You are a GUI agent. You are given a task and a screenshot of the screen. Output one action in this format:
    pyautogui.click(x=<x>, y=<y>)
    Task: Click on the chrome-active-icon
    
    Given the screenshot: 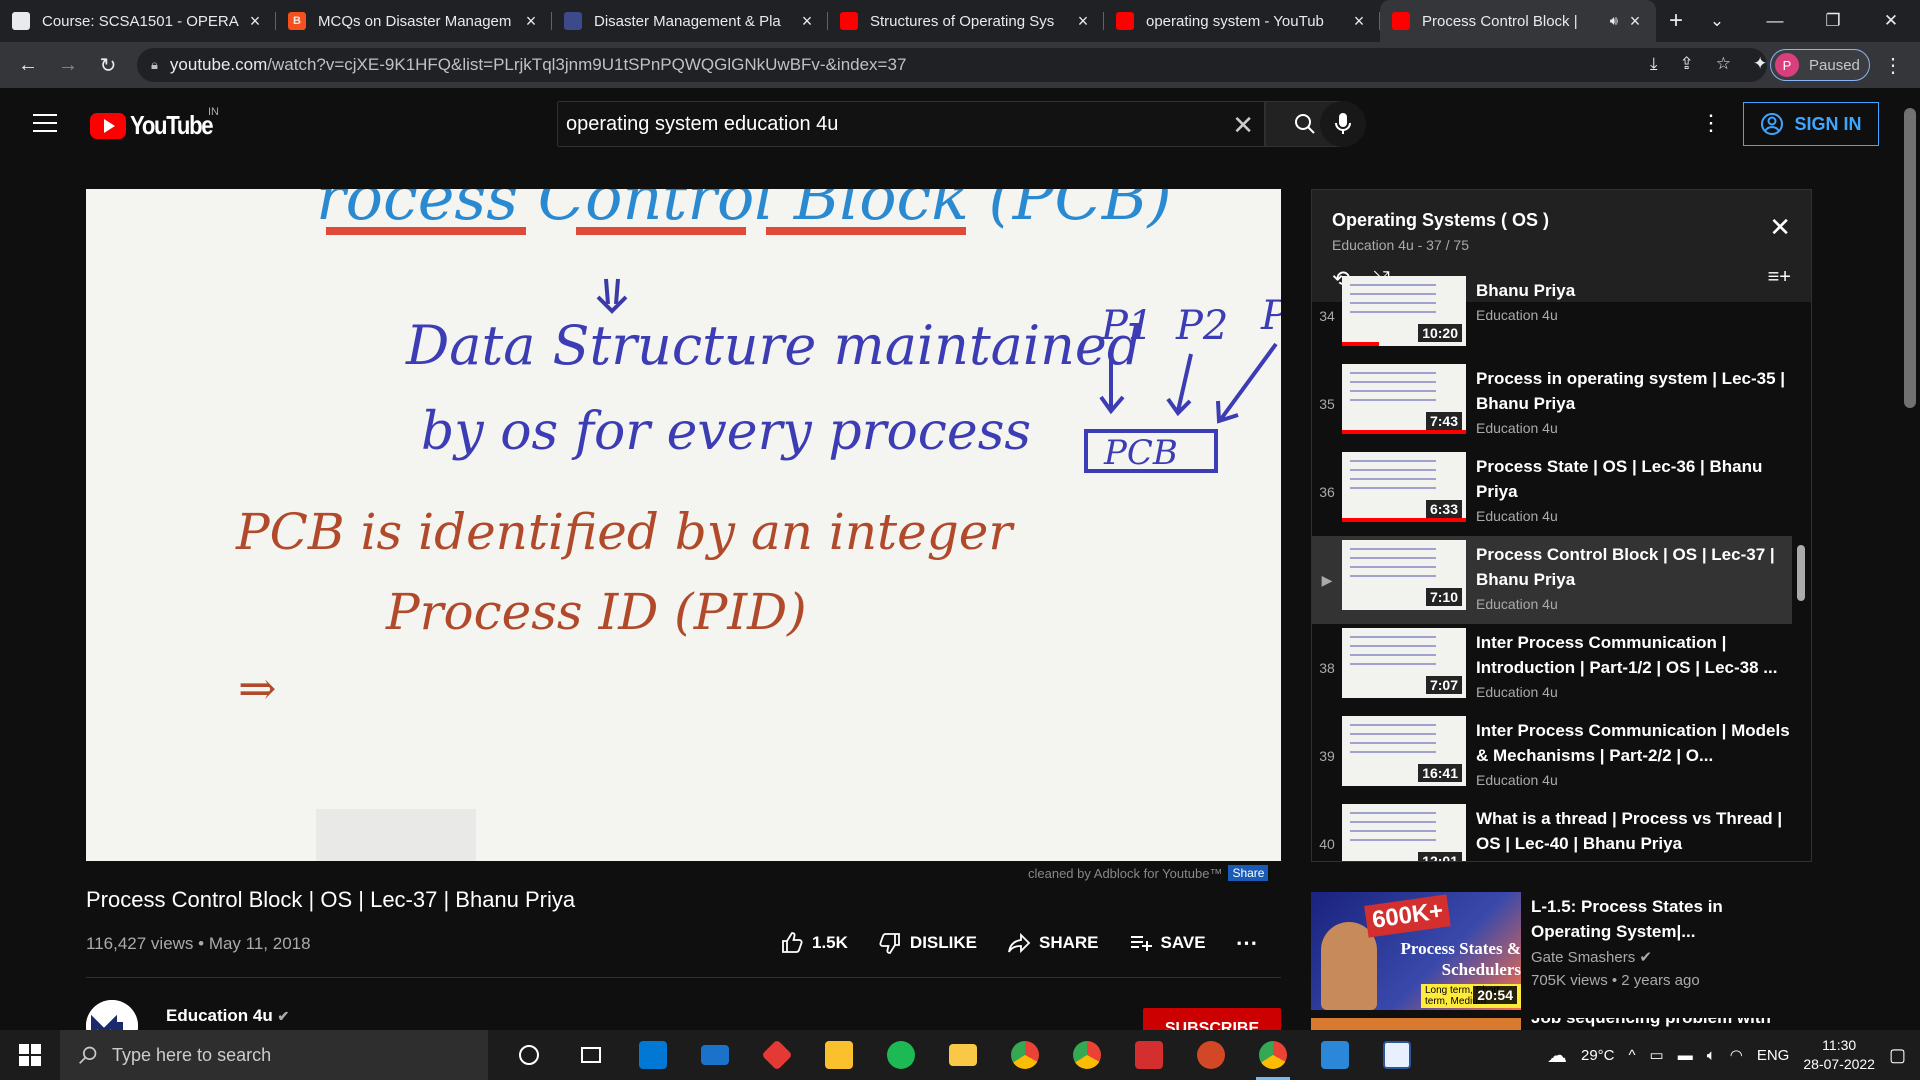 What is the action you would take?
    pyautogui.click(x=1273, y=1055)
    